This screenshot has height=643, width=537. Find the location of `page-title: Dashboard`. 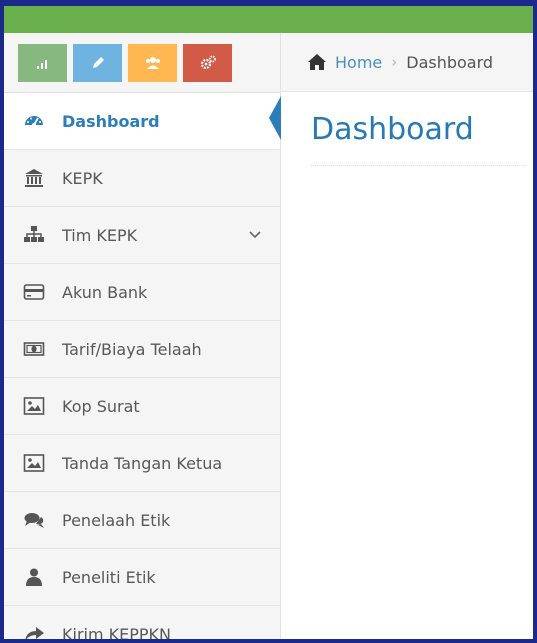

page-title: Dashboard is located at coordinates (392, 129).